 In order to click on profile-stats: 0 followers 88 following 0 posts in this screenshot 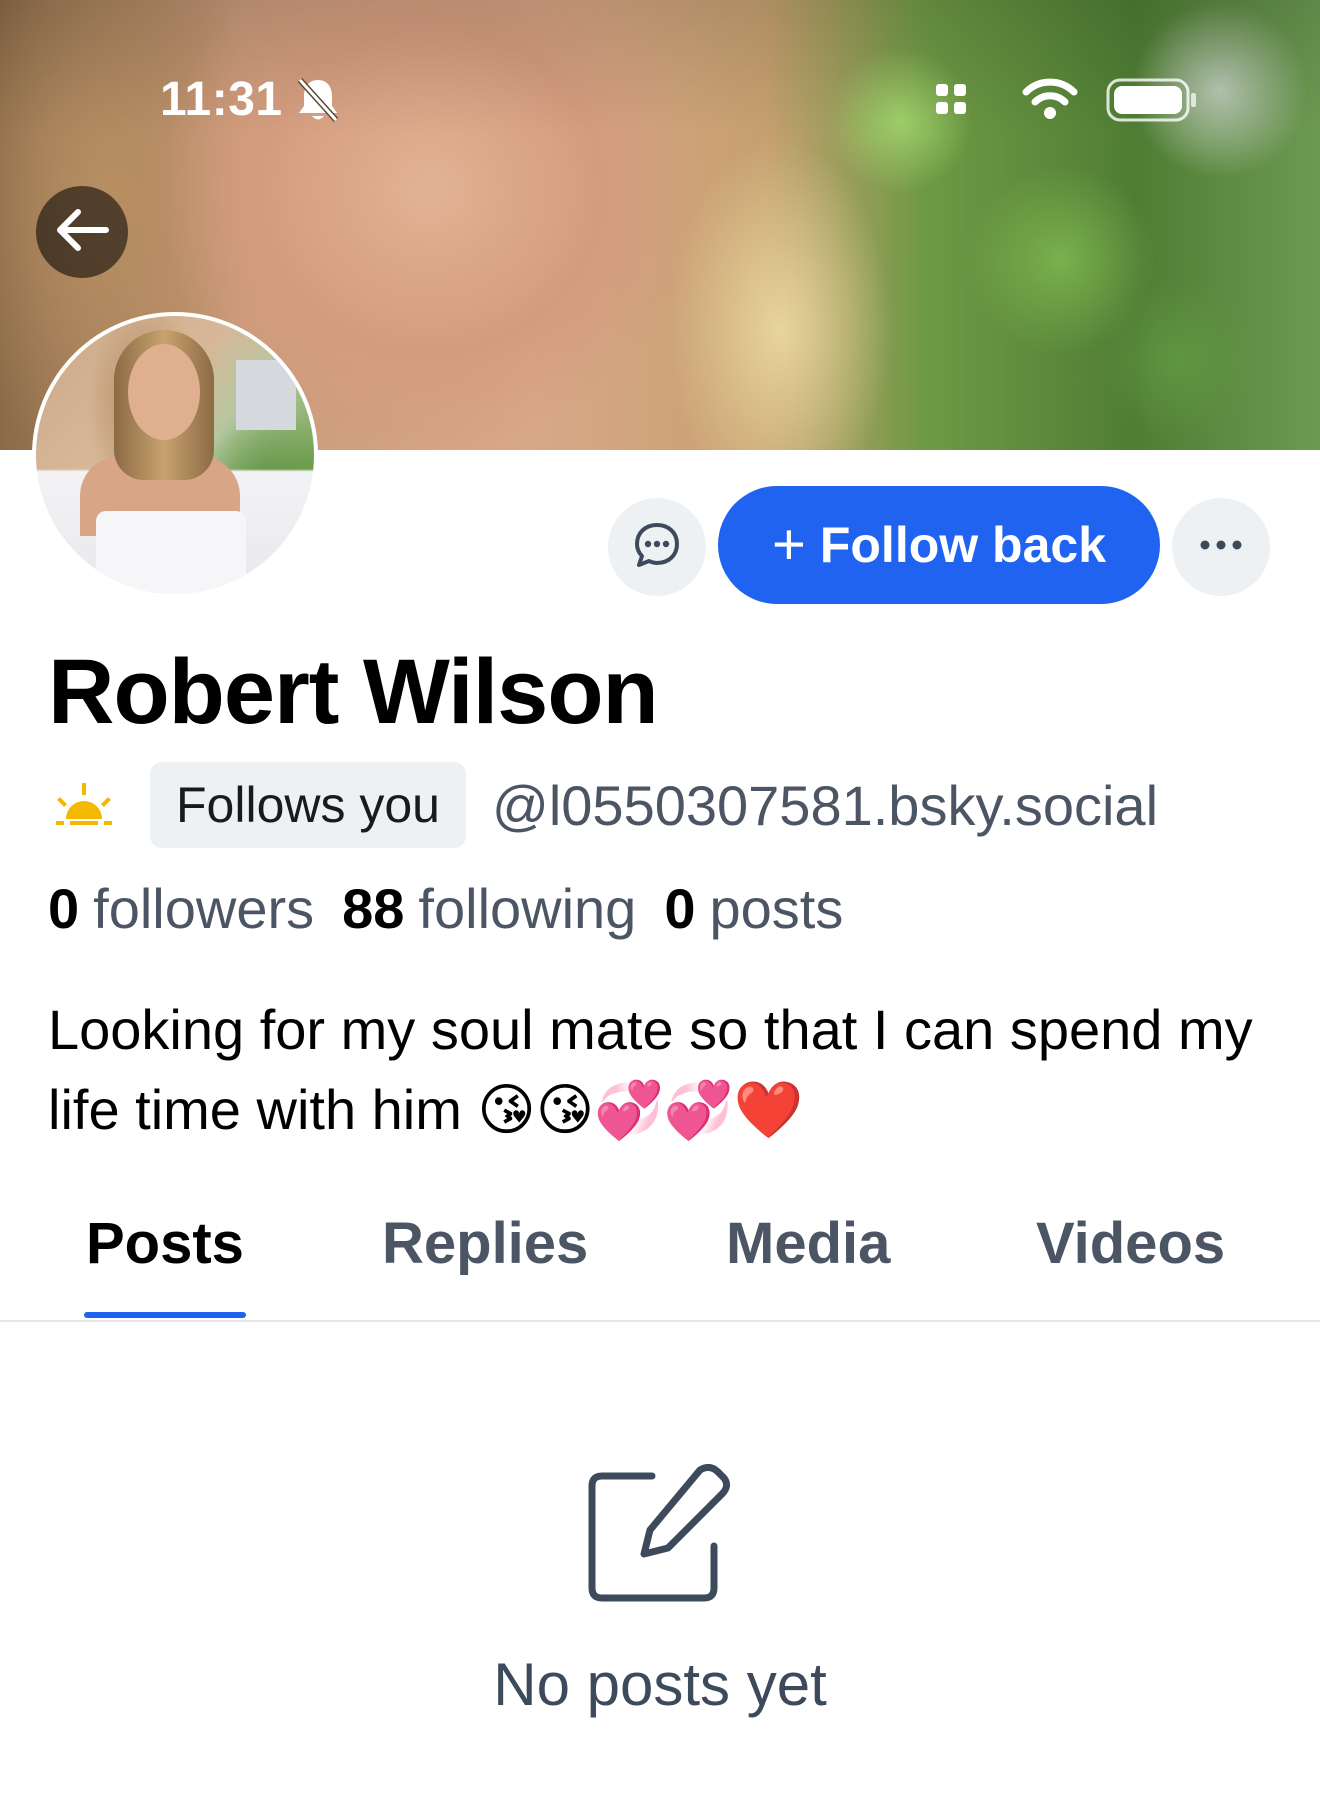, I will do `click(459, 908)`.